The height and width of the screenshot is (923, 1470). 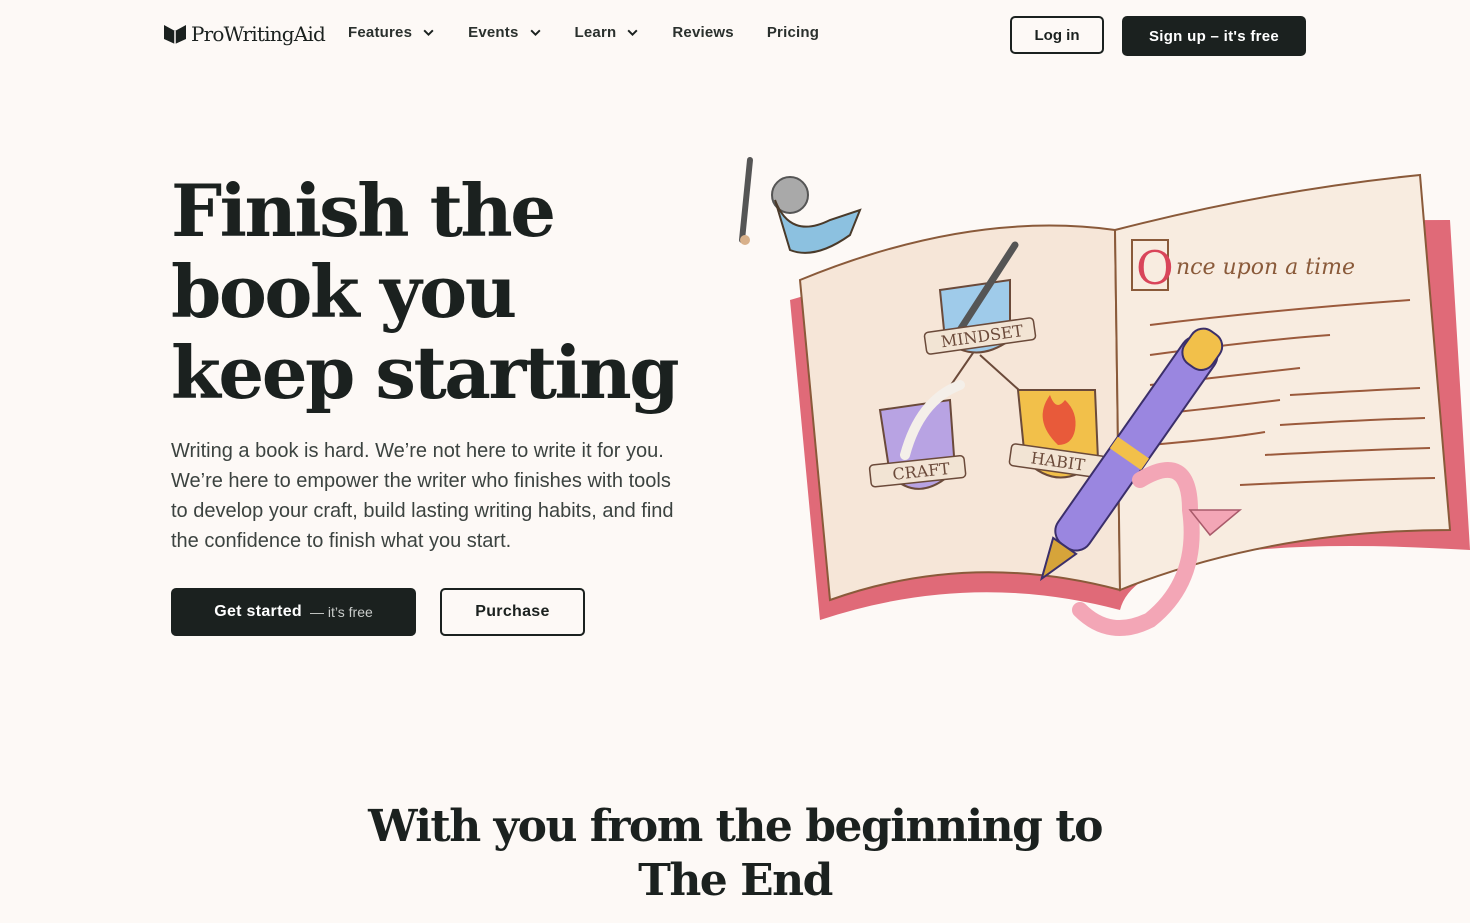 I want to click on nav-reviews-label: Reviews, so click(x=703, y=32).